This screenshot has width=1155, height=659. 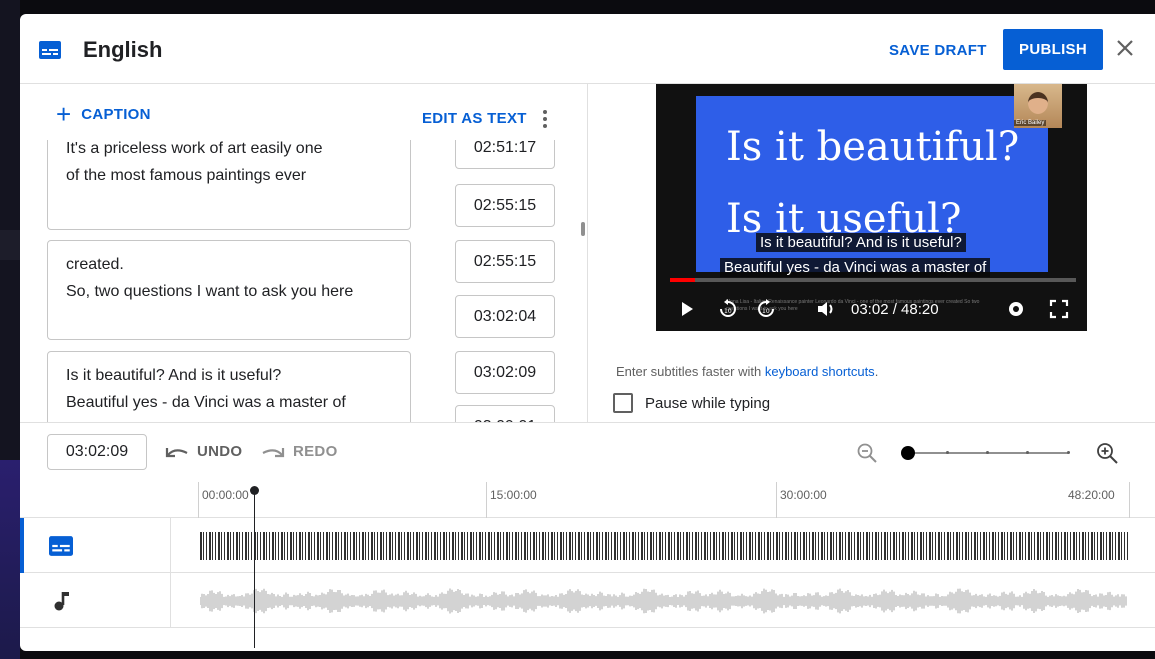 What do you see at coordinates (64, 114) in the screenshot?
I see `plus-icon: +` at bounding box center [64, 114].